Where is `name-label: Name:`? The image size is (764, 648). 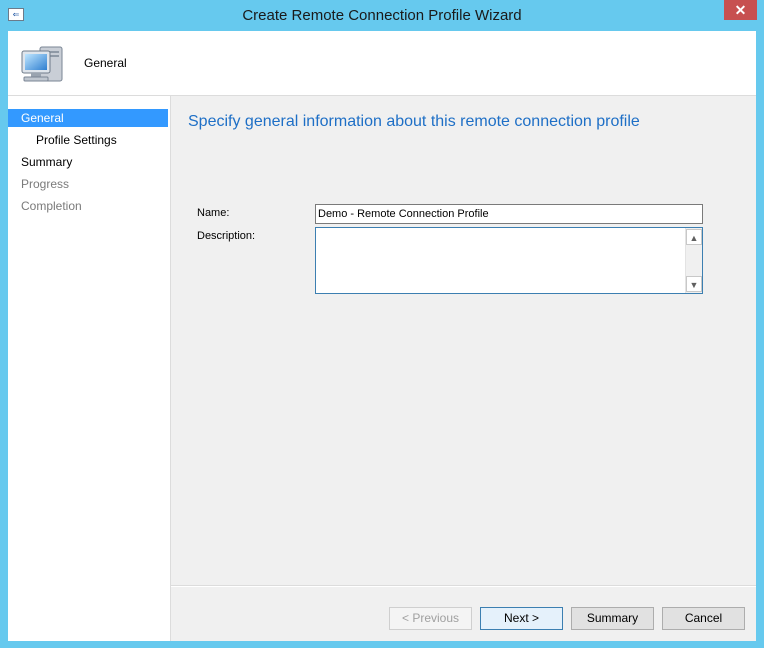 name-label: Name: is located at coordinates (213, 213).